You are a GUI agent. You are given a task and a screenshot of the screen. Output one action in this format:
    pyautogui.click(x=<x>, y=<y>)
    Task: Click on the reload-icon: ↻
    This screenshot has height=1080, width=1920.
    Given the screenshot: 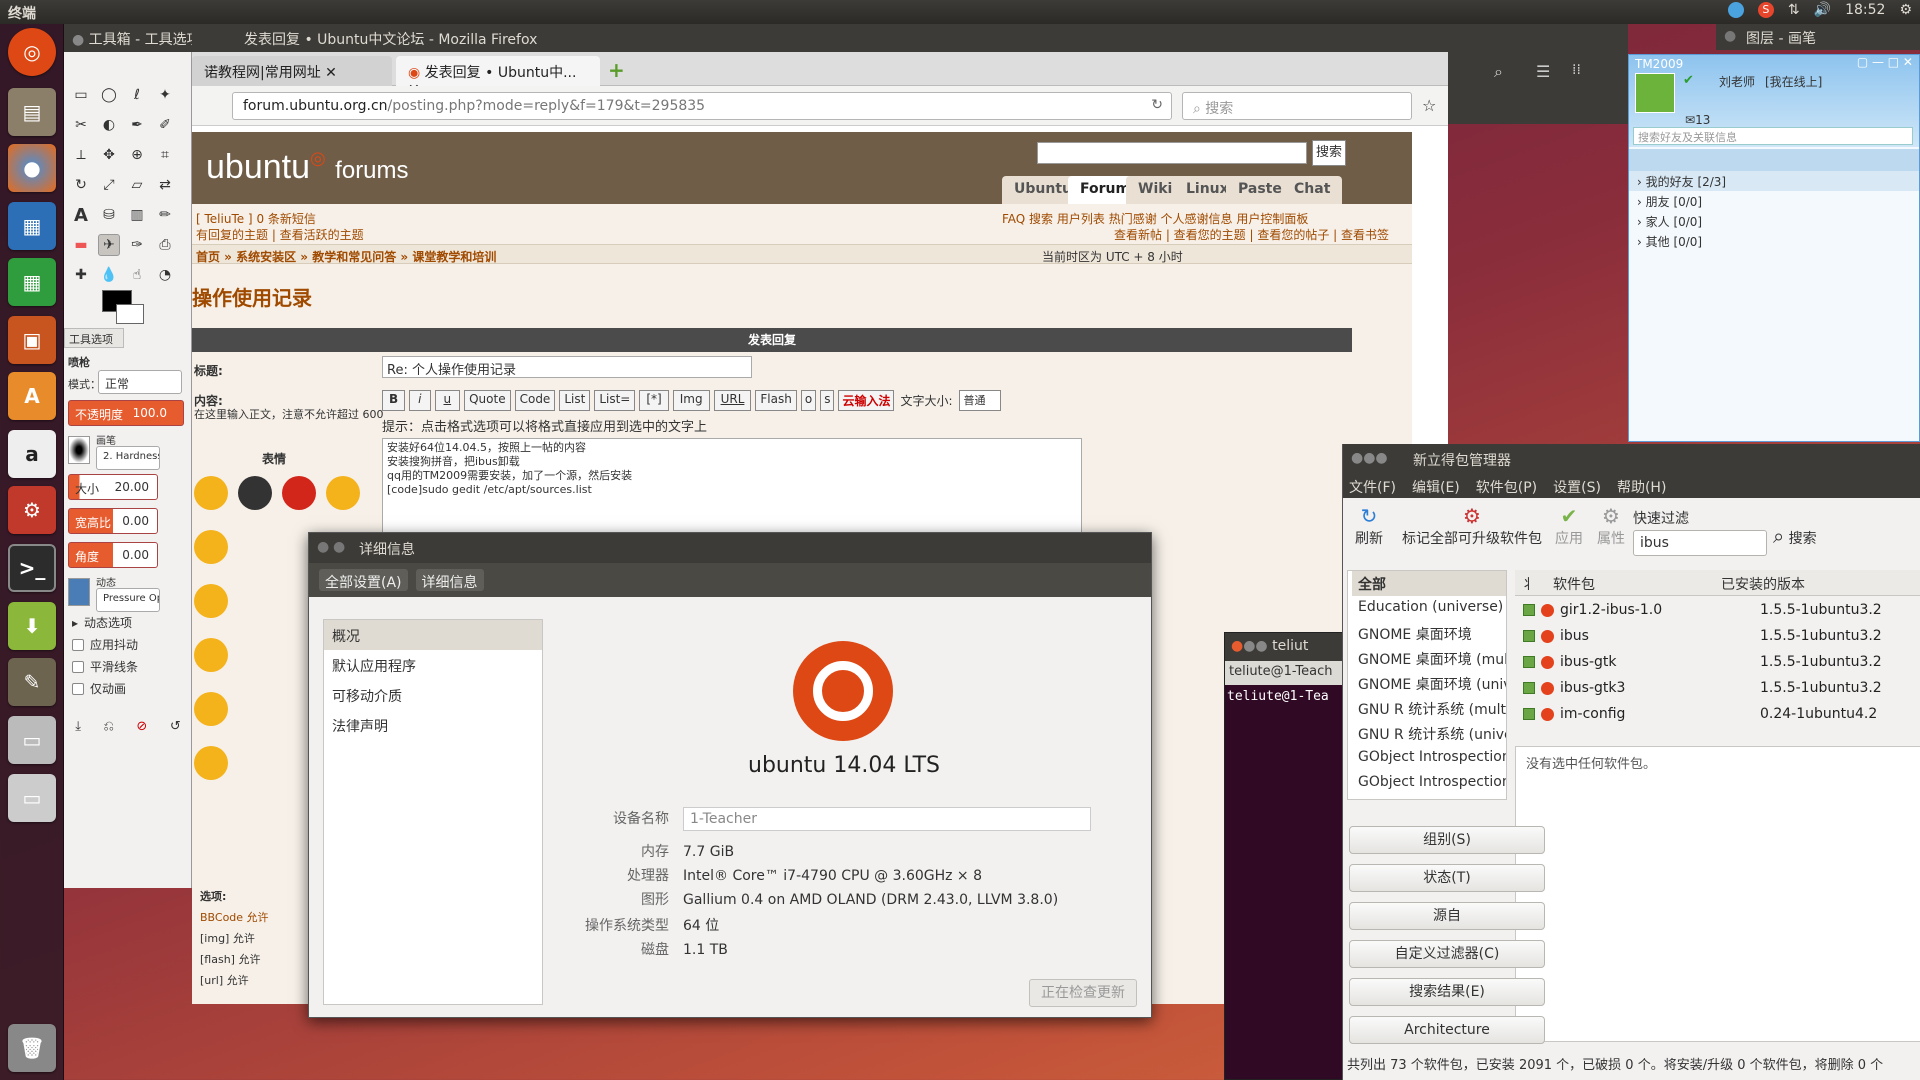 What is the action you would take?
    pyautogui.click(x=1157, y=105)
    